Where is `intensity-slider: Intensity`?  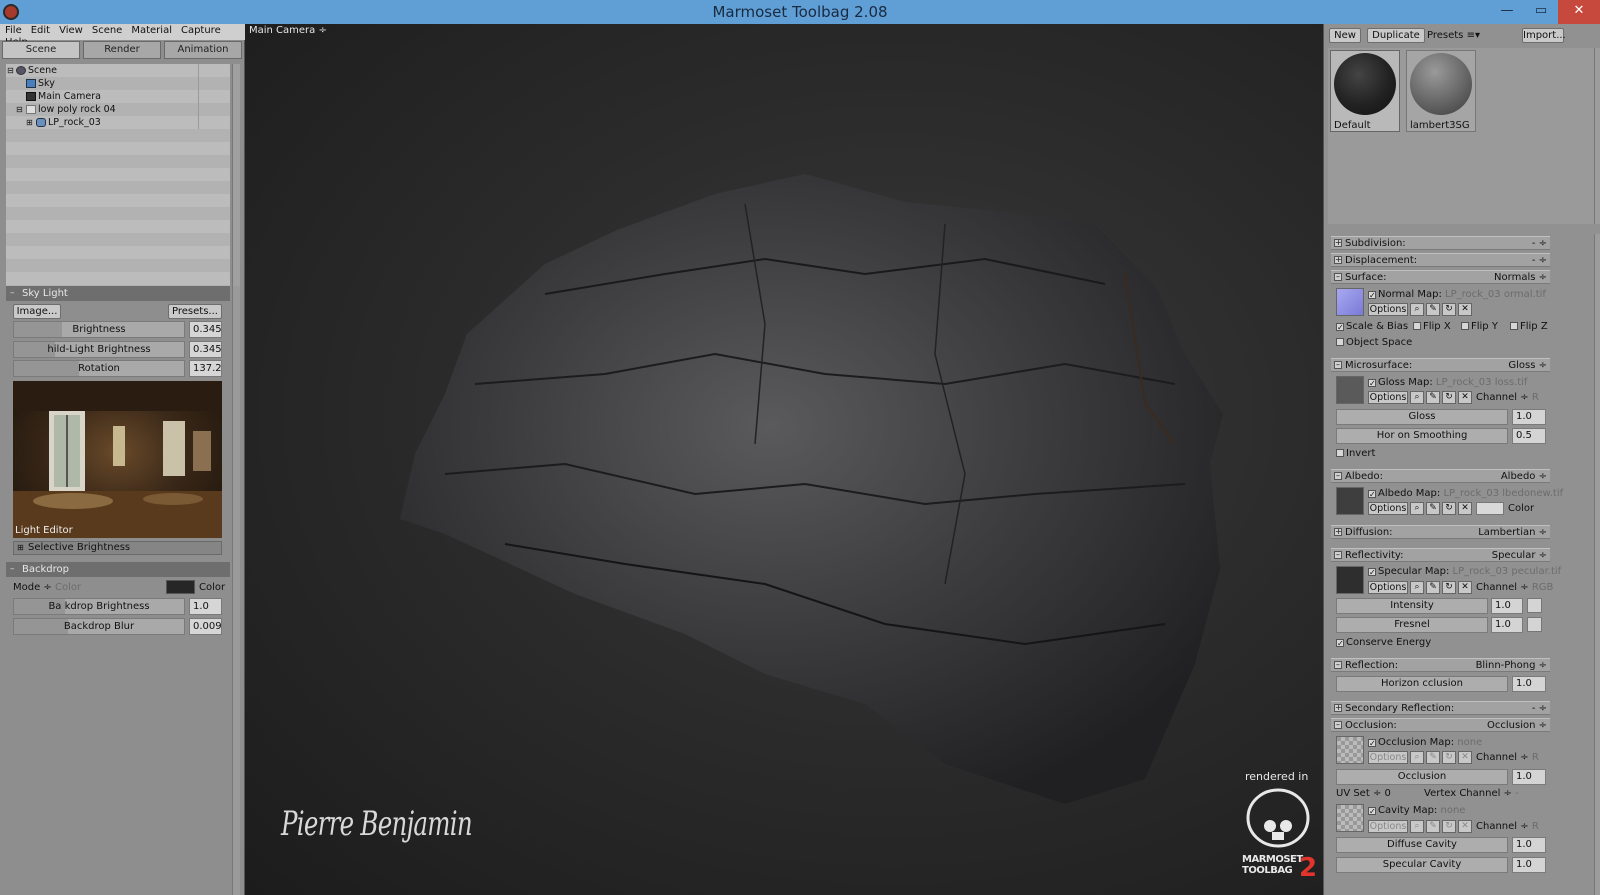
intensity-slider: Intensity is located at coordinates (1412, 606).